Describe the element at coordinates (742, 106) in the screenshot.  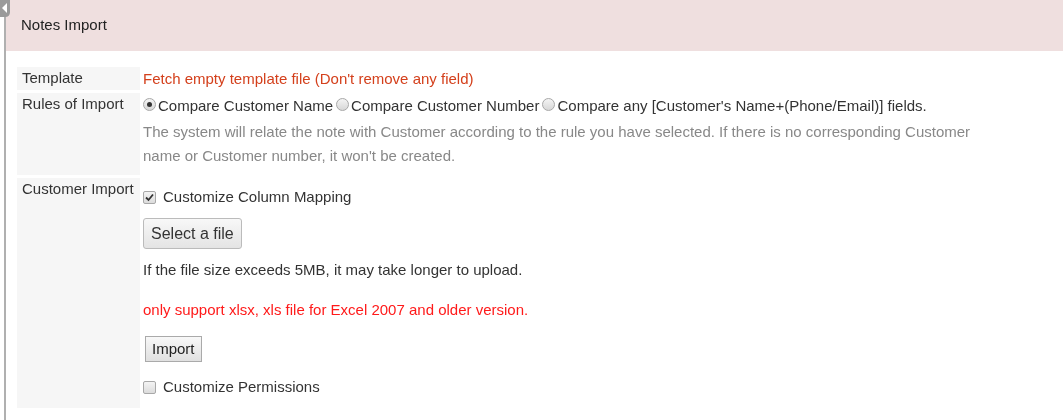
I see `radio-label: Compare any [Customer's Name+(Phone/Email)] fields.` at that location.